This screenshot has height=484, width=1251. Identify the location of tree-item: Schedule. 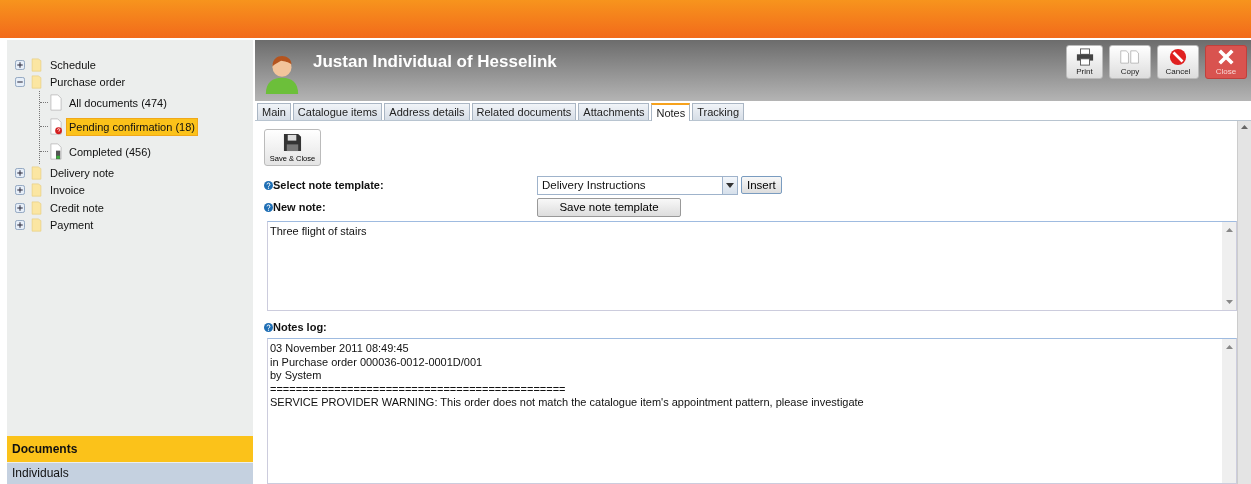
(73, 64).